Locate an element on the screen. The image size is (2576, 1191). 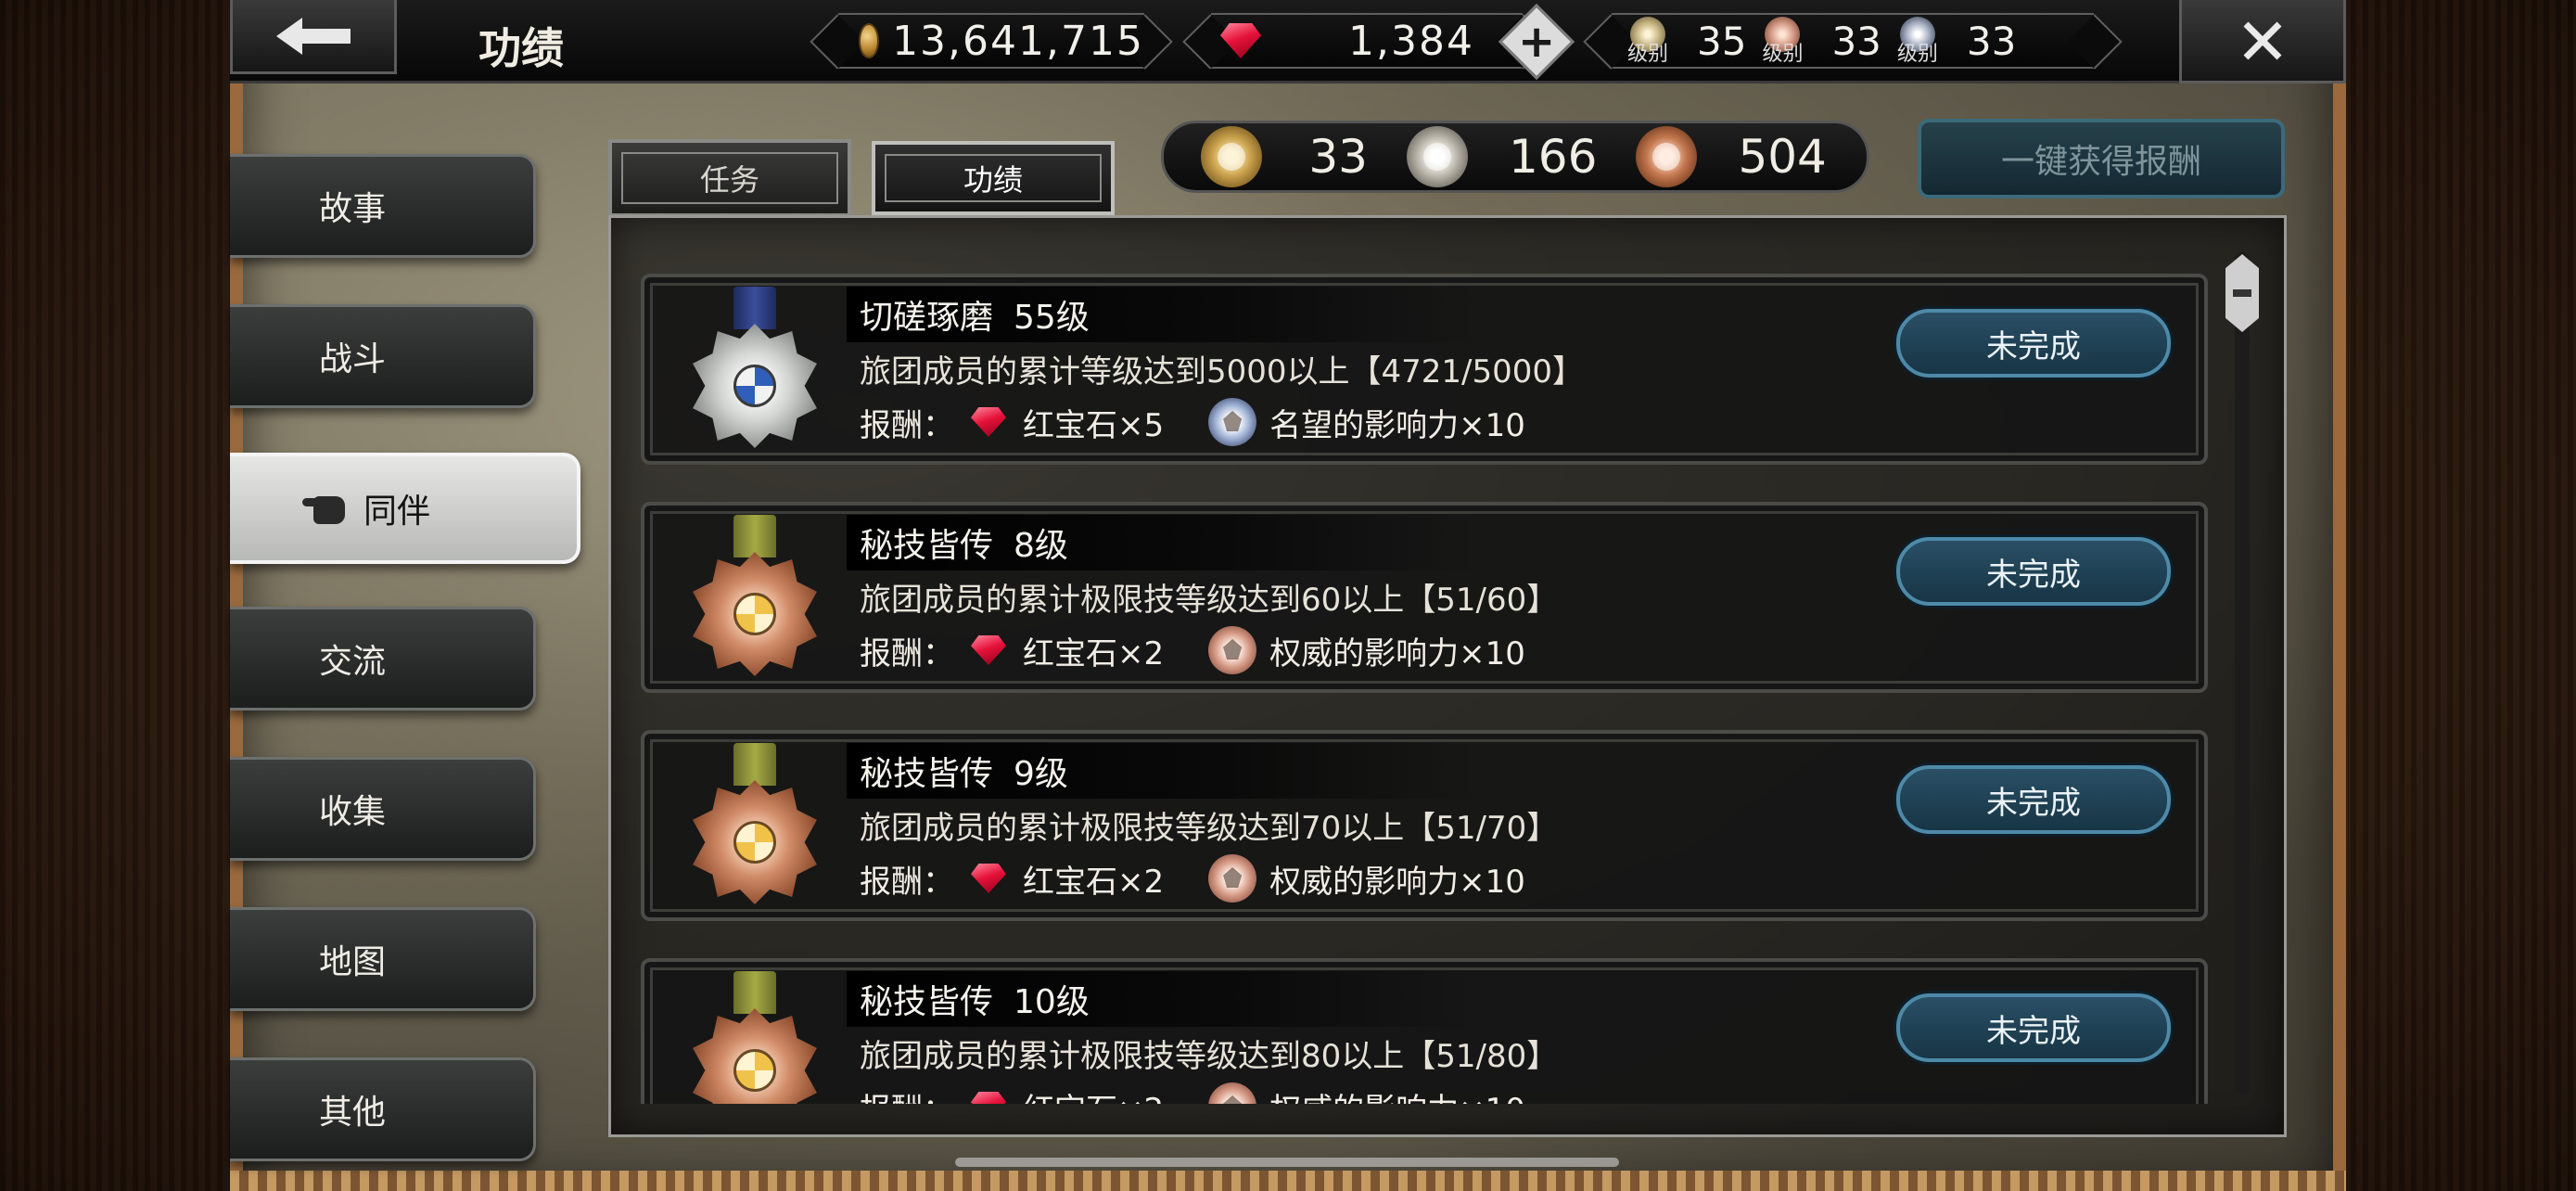
renown-influence-icon is located at coordinates (1232, 422).